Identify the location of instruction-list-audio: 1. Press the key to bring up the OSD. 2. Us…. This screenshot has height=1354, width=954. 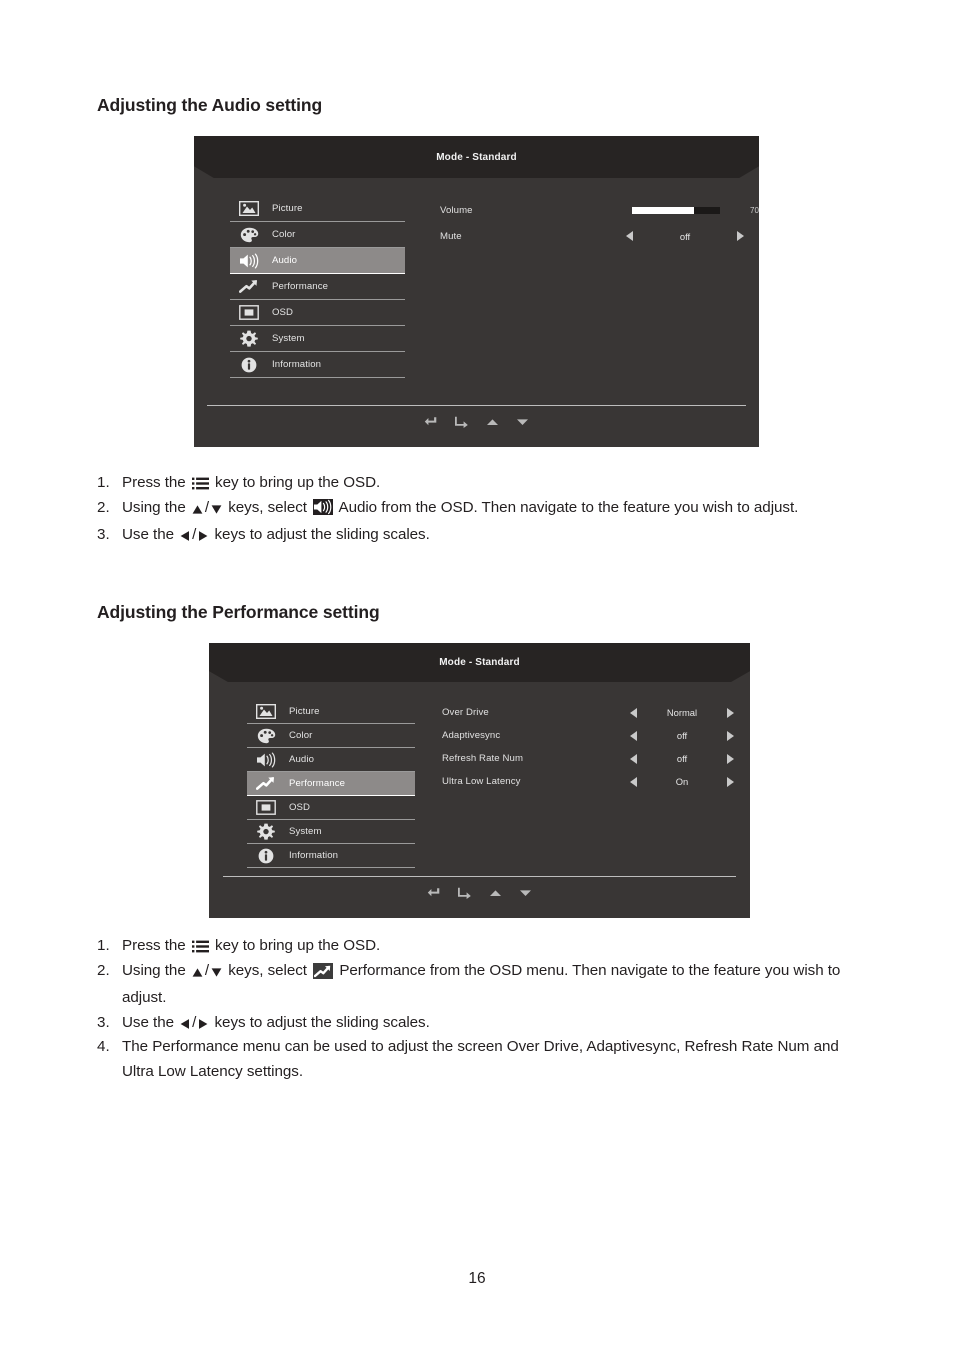
(482, 509).